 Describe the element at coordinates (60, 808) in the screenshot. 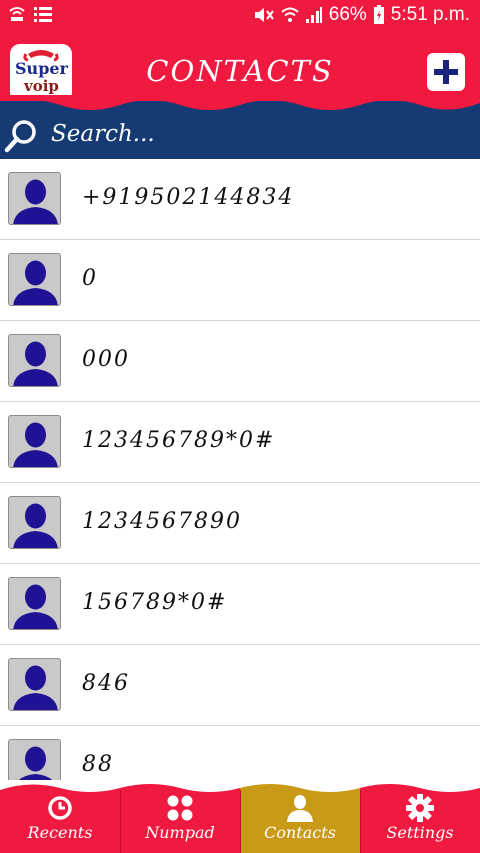

I see `clock-icon` at that location.